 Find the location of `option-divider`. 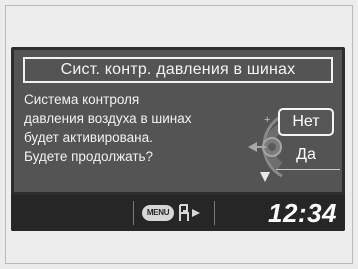

option-divider is located at coordinates (308, 169).